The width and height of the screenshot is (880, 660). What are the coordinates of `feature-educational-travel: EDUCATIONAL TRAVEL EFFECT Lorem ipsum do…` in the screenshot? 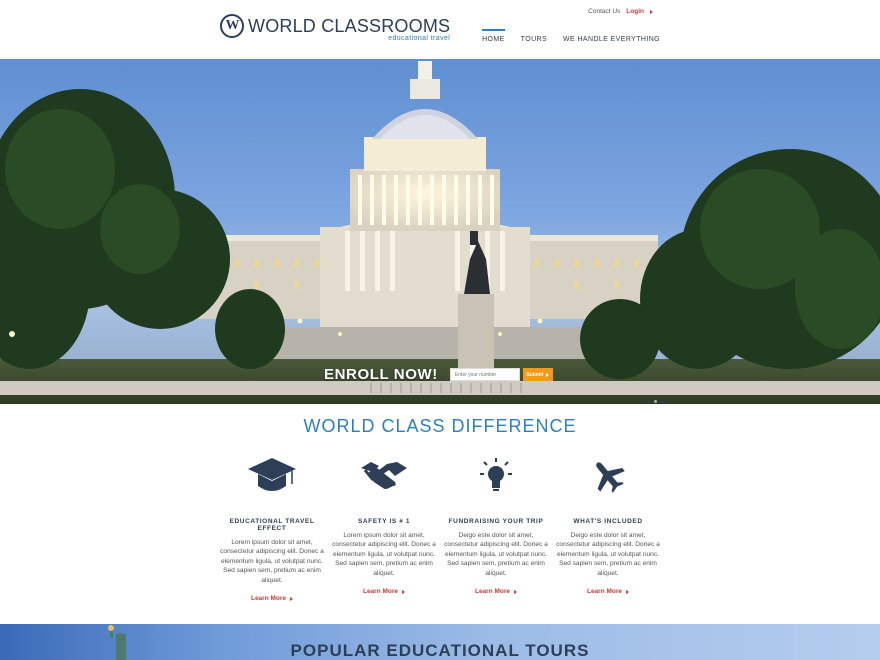 It's located at (272, 528).